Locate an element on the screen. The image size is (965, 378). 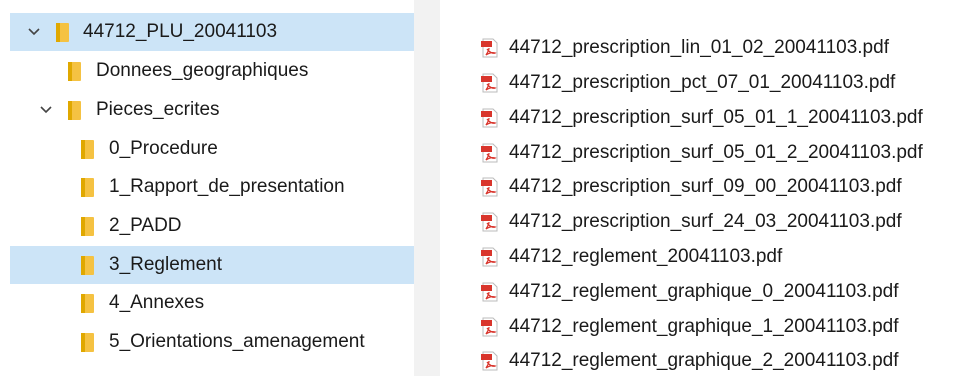
pane-divider is located at coordinates (427, 188).